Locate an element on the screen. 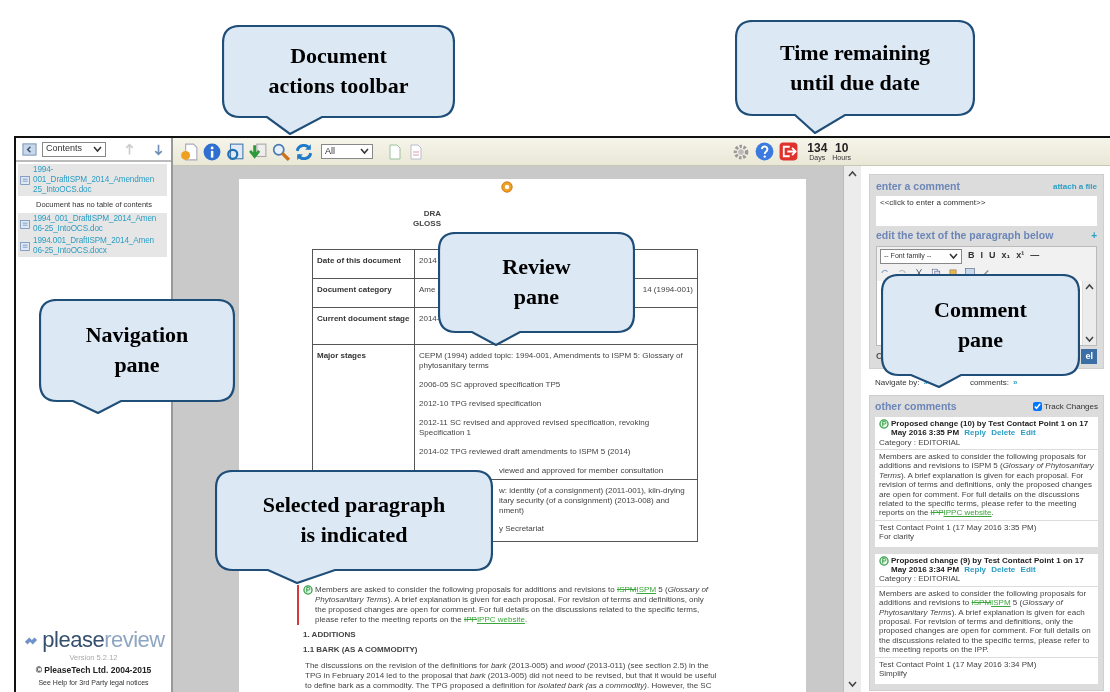  table-label: Date of this document is located at coordinates (359, 260).